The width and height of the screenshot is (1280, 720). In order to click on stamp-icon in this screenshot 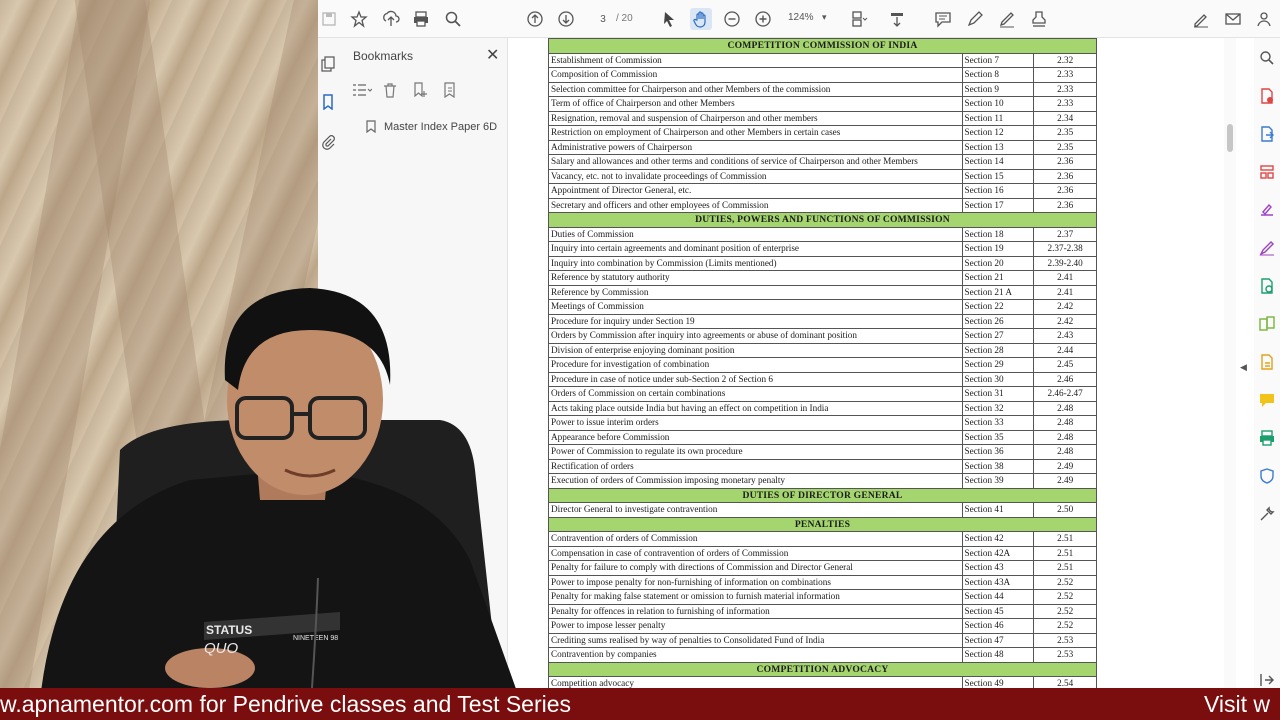, I will do `click(1039, 19)`.